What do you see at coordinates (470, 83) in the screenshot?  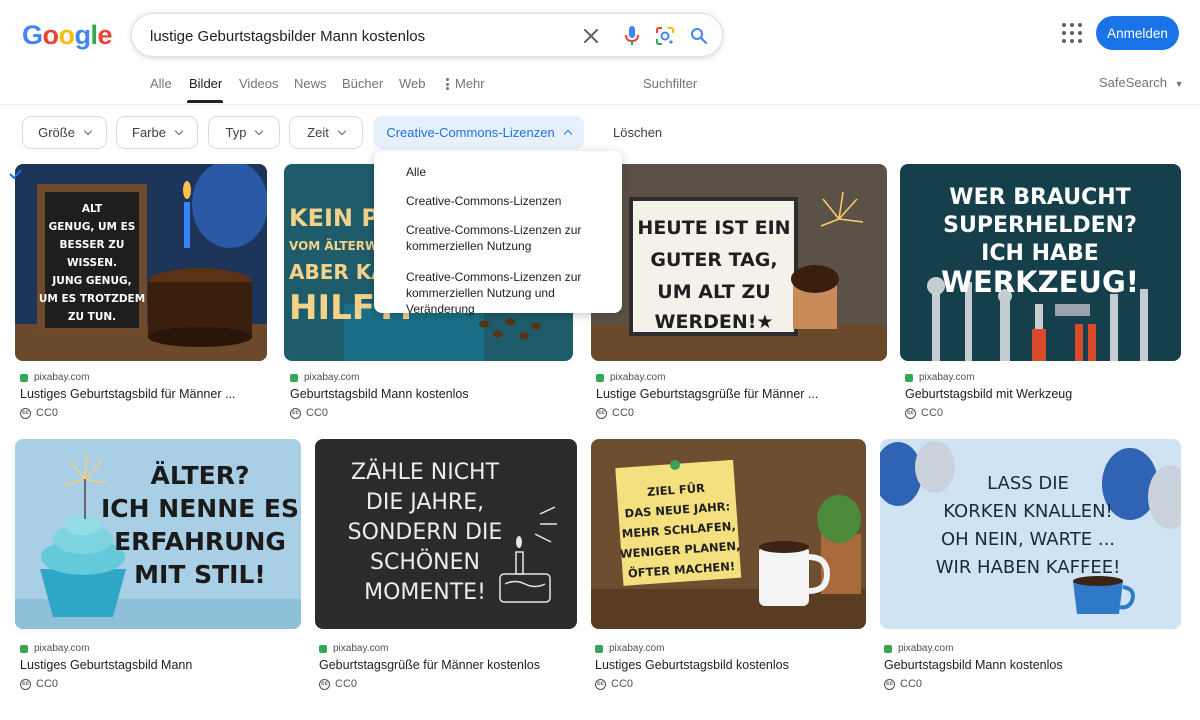 I see `tab-more: Mehr` at bounding box center [470, 83].